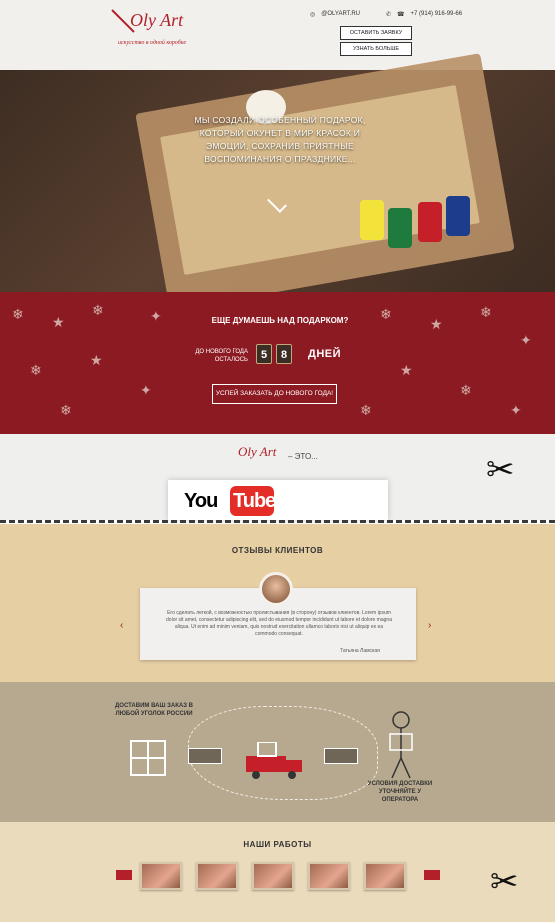  I want to click on delivery-truck-icon, so click(274, 760).